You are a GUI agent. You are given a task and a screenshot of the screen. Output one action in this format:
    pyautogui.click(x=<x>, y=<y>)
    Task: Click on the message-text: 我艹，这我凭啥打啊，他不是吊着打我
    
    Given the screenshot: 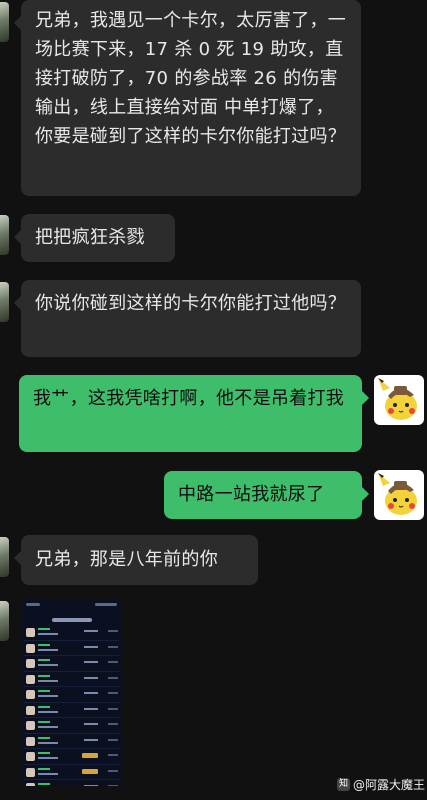 What is the action you would take?
    pyautogui.click(x=189, y=398)
    